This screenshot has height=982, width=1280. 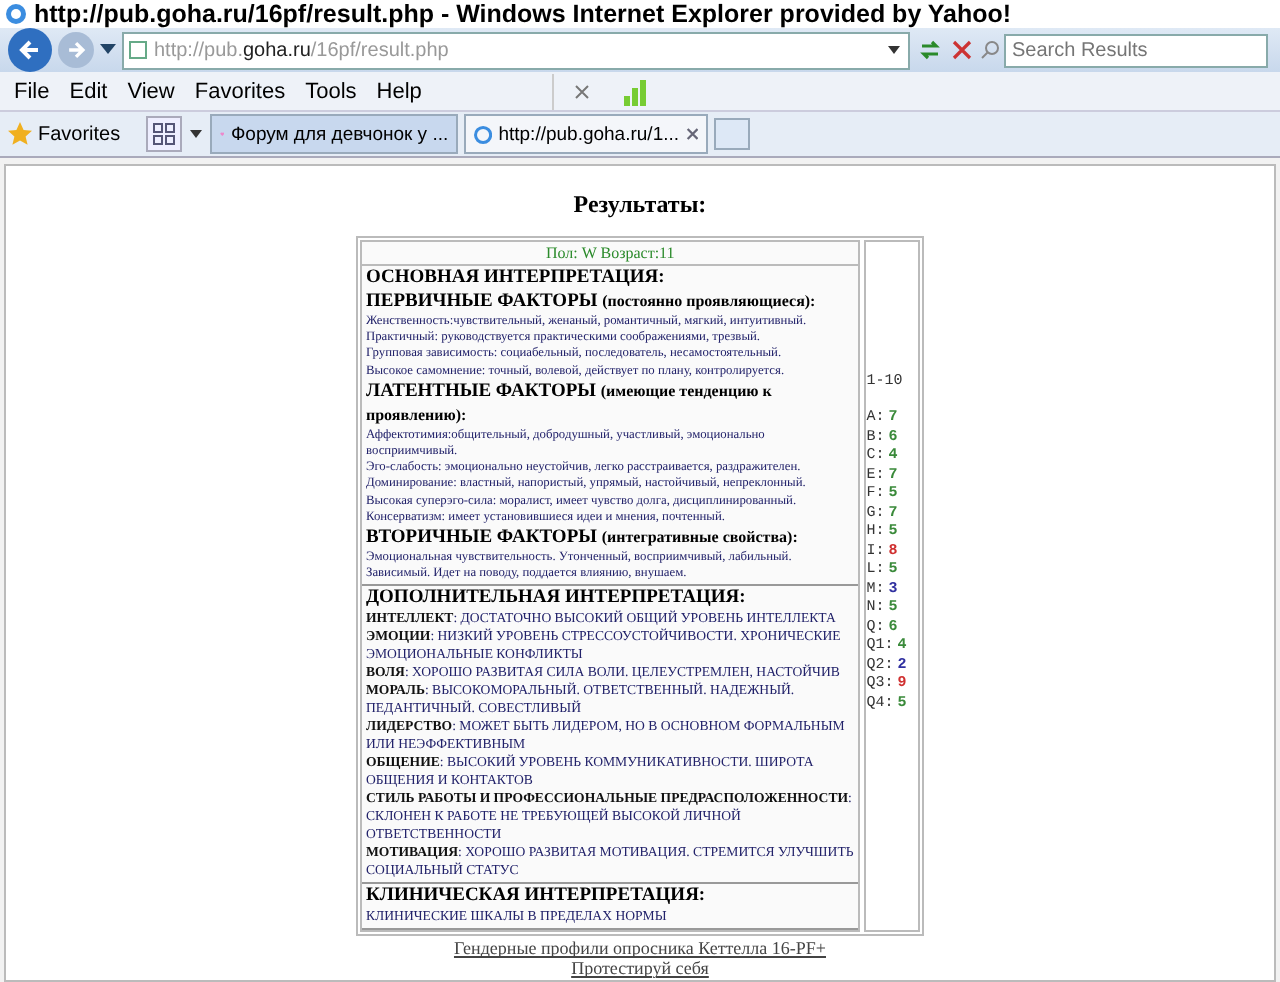 What do you see at coordinates (516, 50) in the screenshot?
I see `address-field: http://pub.goha.ru/16pf/result.php` at bounding box center [516, 50].